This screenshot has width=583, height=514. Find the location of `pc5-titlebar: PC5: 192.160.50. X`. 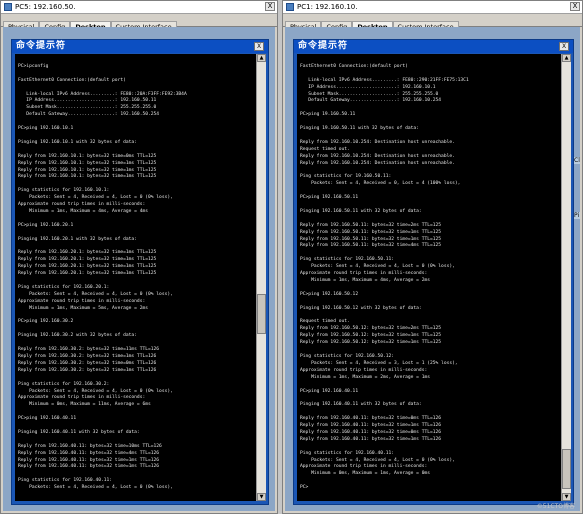

pc5-titlebar: PC5: 192.160.50. X is located at coordinates (139, 7).